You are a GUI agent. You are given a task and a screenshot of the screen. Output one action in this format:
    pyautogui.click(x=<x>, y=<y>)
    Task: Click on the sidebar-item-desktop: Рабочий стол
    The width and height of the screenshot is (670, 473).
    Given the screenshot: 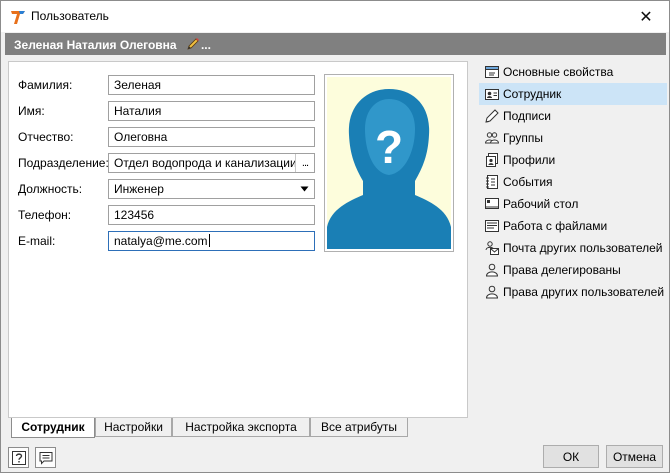 What is the action you would take?
    pyautogui.click(x=573, y=204)
    